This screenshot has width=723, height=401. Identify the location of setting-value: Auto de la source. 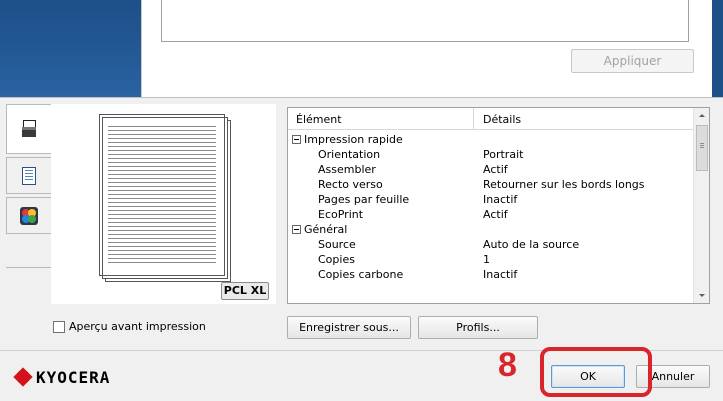
(531, 244).